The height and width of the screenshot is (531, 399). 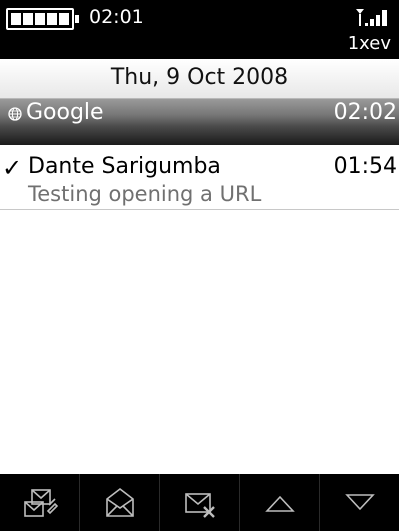 I want to click on chevron-up-icon, so click(x=279, y=503).